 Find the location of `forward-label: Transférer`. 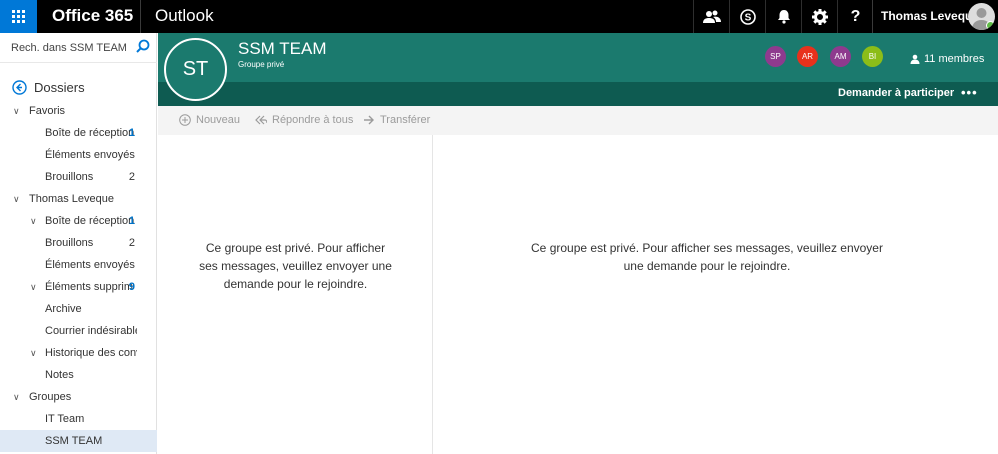

forward-label: Transférer is located at coordinates (405, 120).